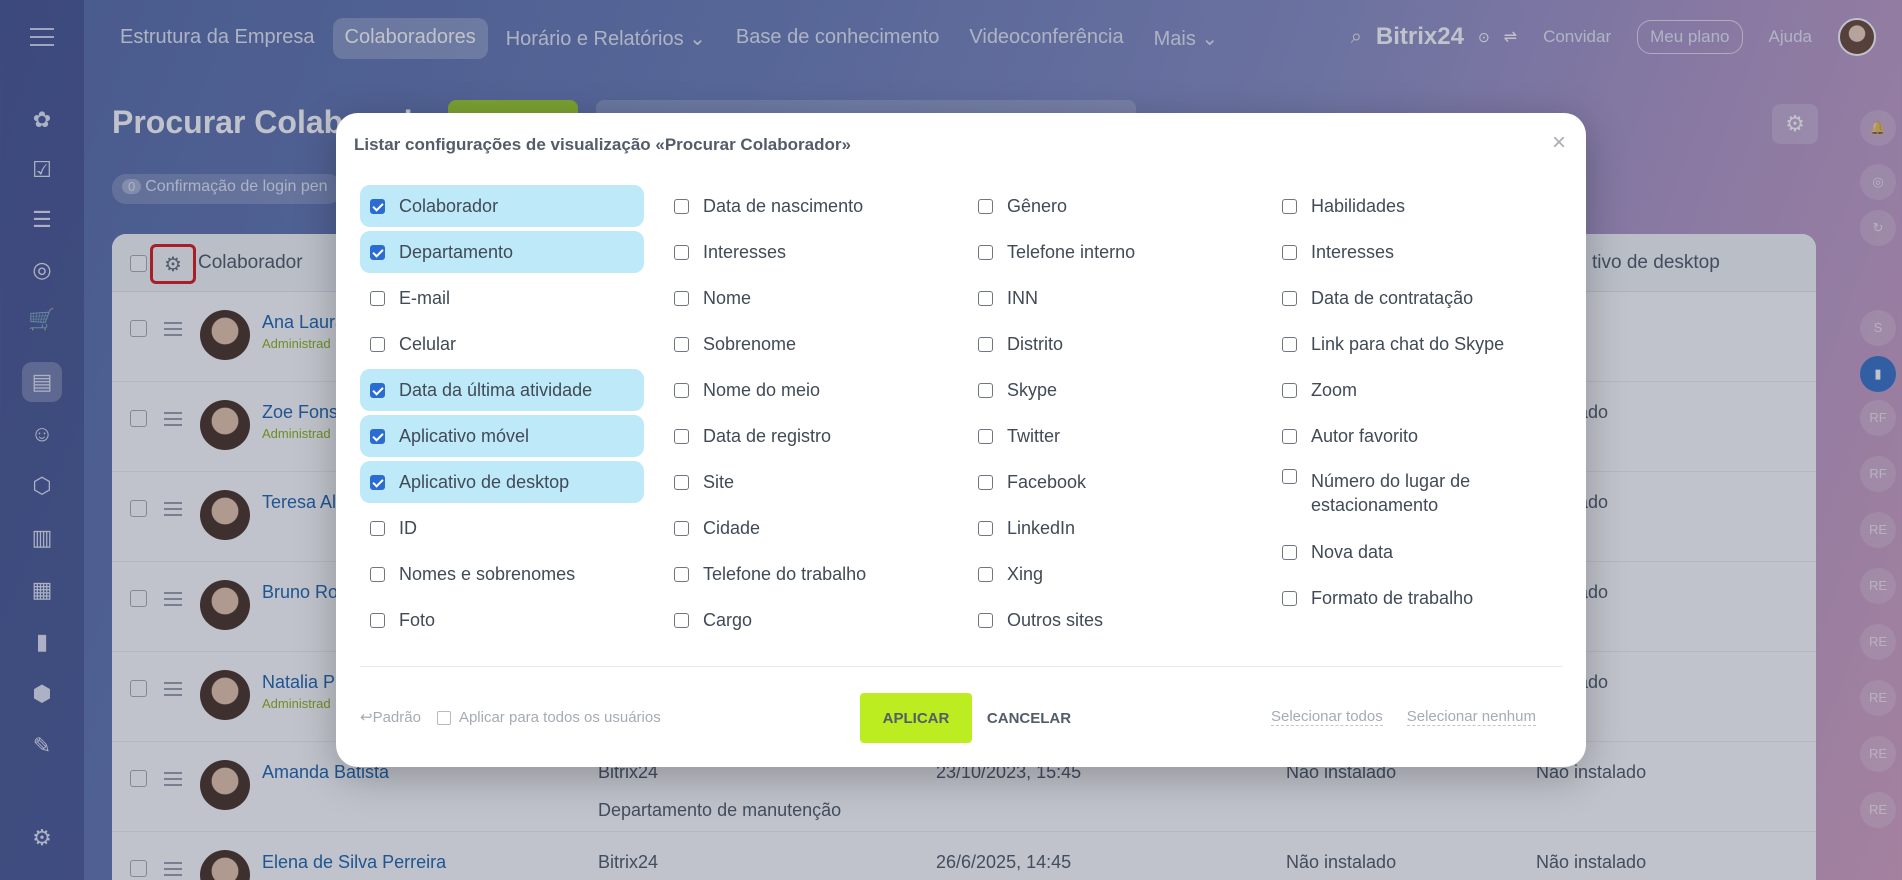  What do you see at coordinates (806, 206) in the screenshot?
I see `column-option: Data de nascimento` at bounding box center [806, 206].